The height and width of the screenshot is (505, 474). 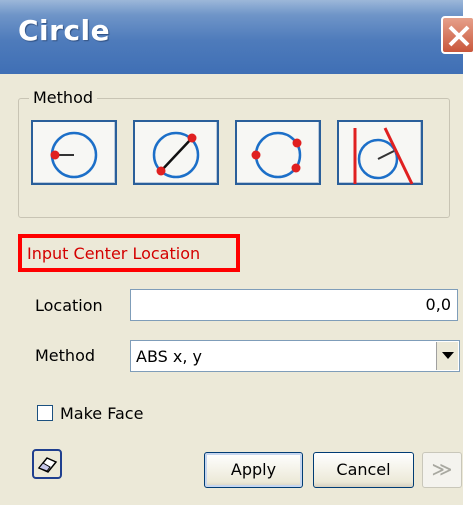 I want to click on chevron-down-icon, so click(x=448, y=355).